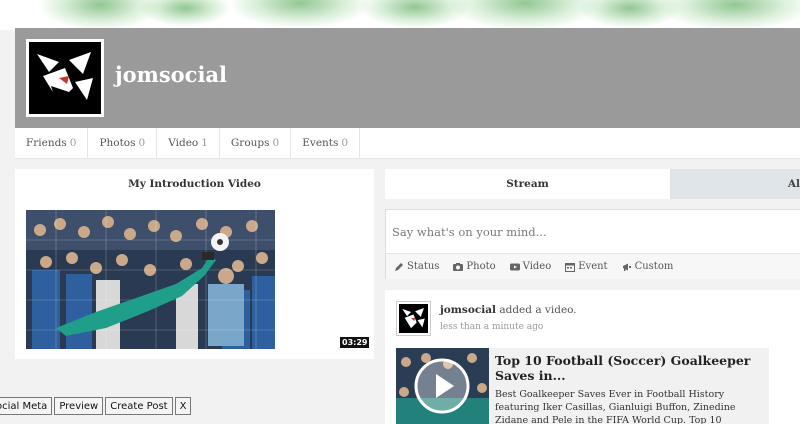  I want to click on post-author-link: jomsocial, so click(468, 310).